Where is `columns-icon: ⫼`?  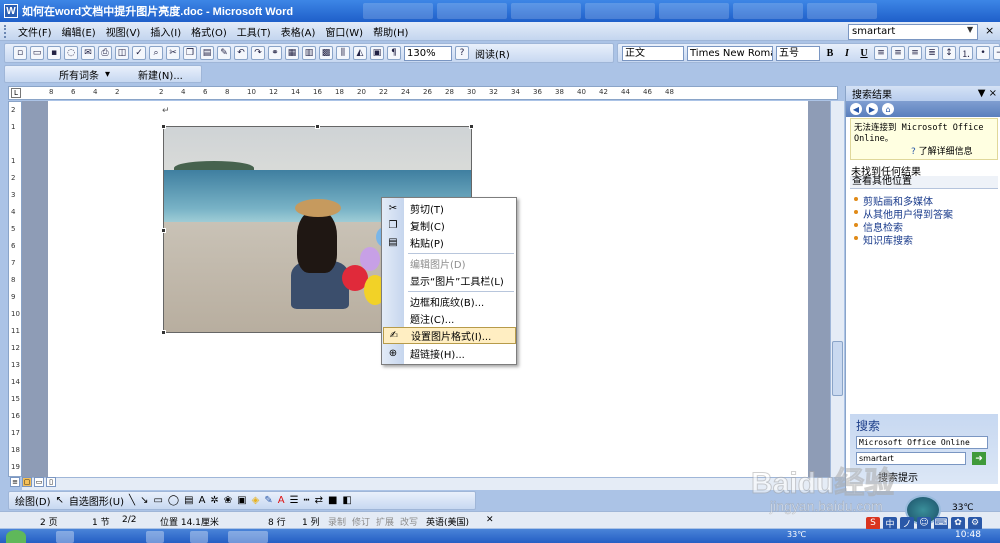 columns-icon: ⫼ is located at coordinates (343, 53).